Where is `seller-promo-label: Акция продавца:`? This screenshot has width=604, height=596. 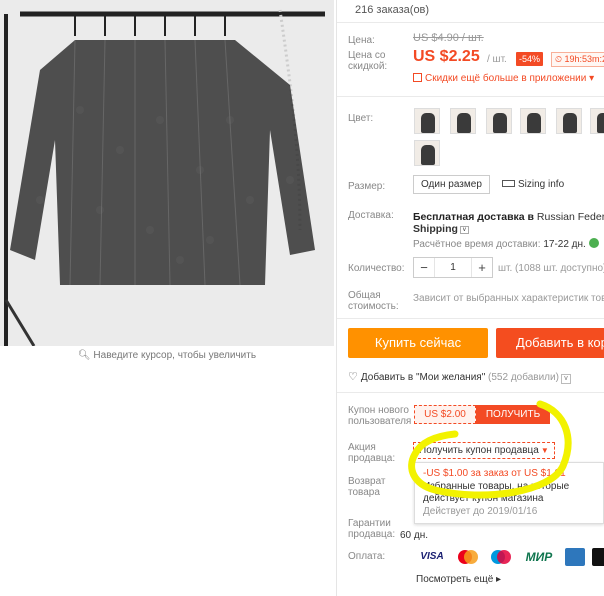
seller-promo-label: Акция продавца: is located at coordinates (372, 453).